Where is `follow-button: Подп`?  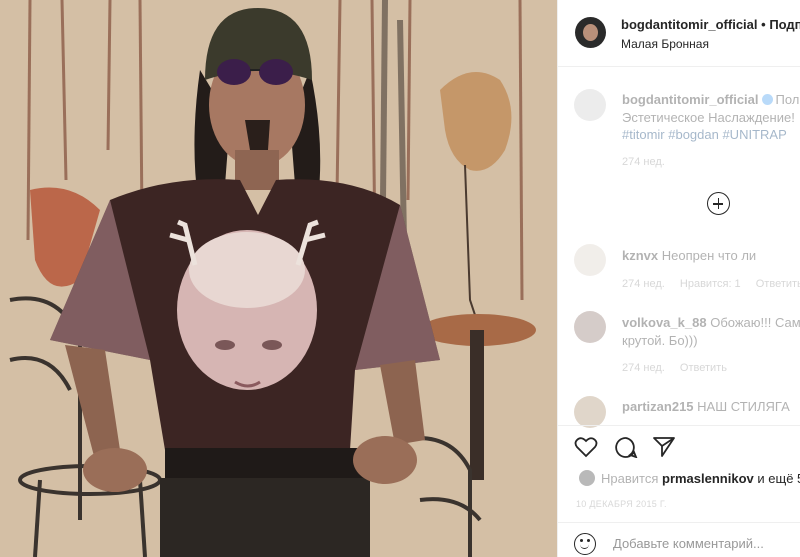 follow-button: Подп is located at coordinates (784, 24).